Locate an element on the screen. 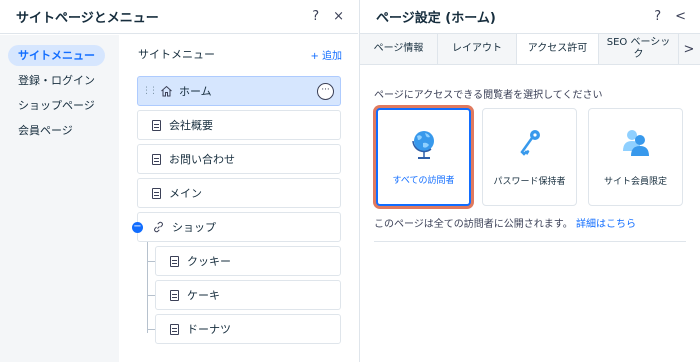 The width and height of the screenshot is (700, 362). learn-more-link: 詳細はこちら is located at coordinates (606, 224).